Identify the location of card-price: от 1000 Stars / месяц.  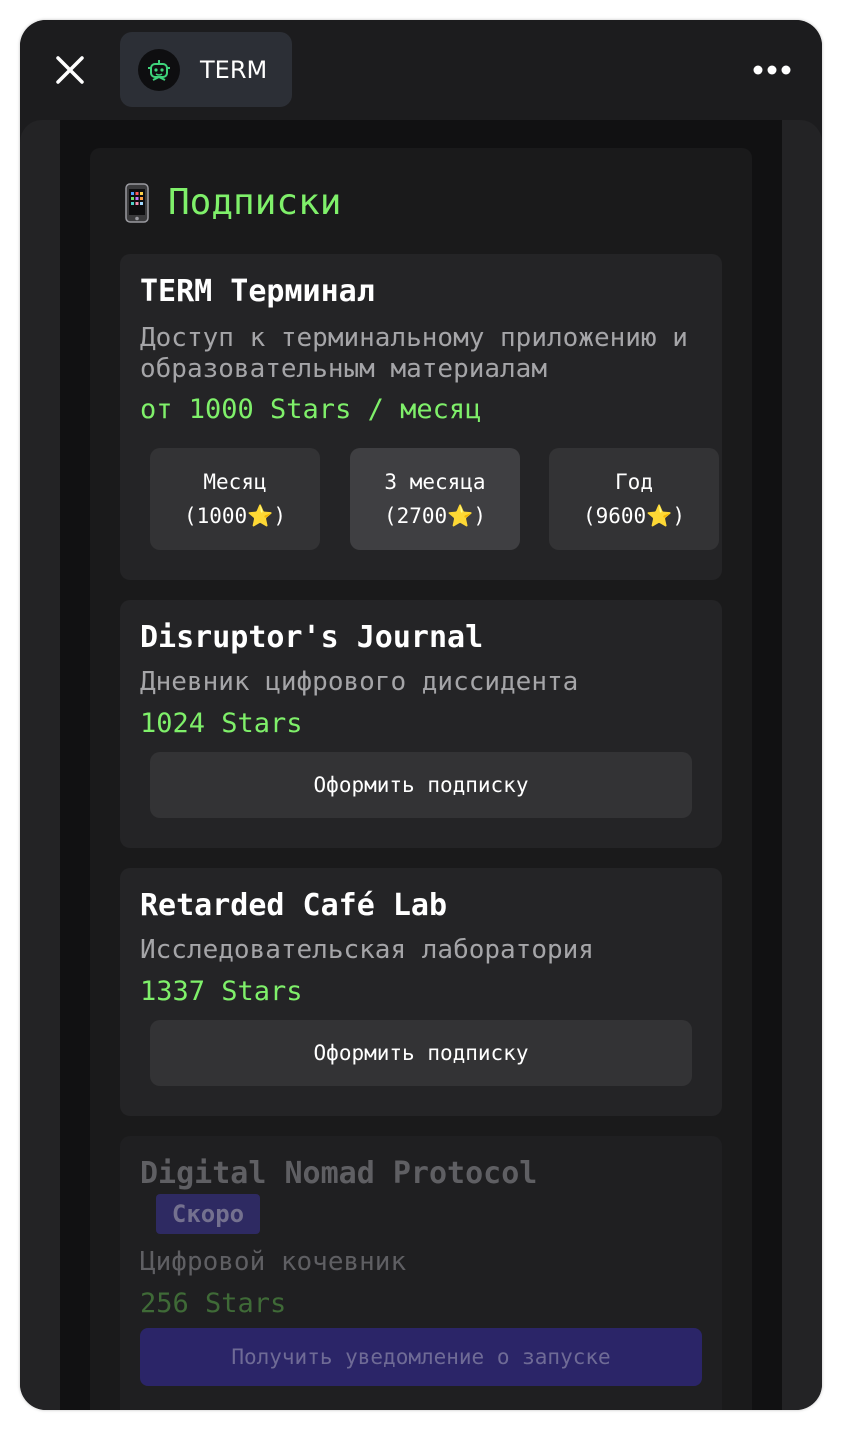
(311, 409).